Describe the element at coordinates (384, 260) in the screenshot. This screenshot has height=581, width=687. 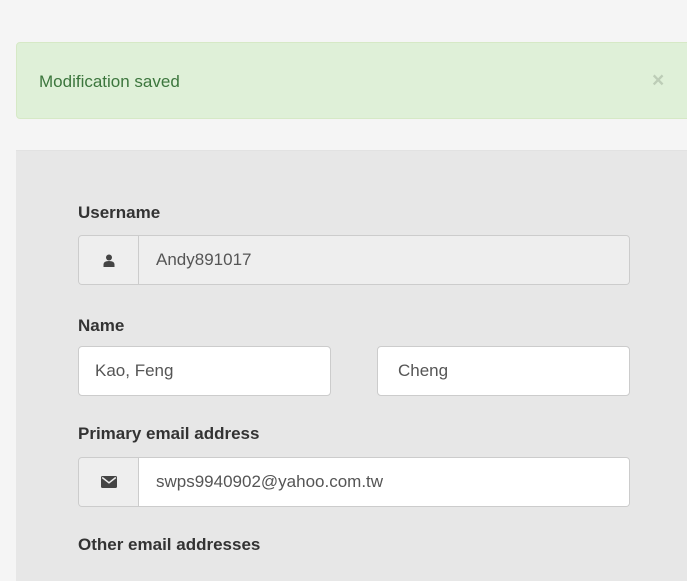
I see `username-field: Andy891017` at that location.